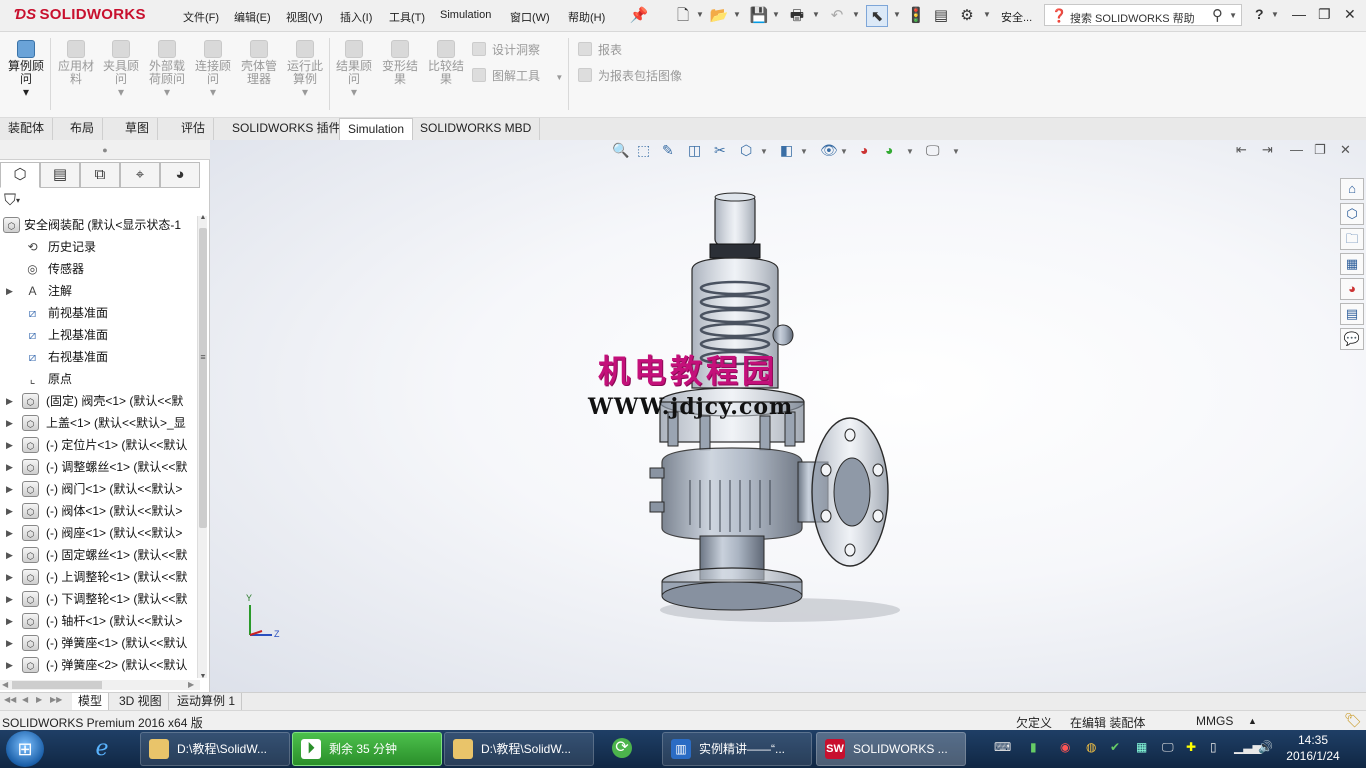  I want to click on tray-app-icon: ◍, so click(1091, 747).